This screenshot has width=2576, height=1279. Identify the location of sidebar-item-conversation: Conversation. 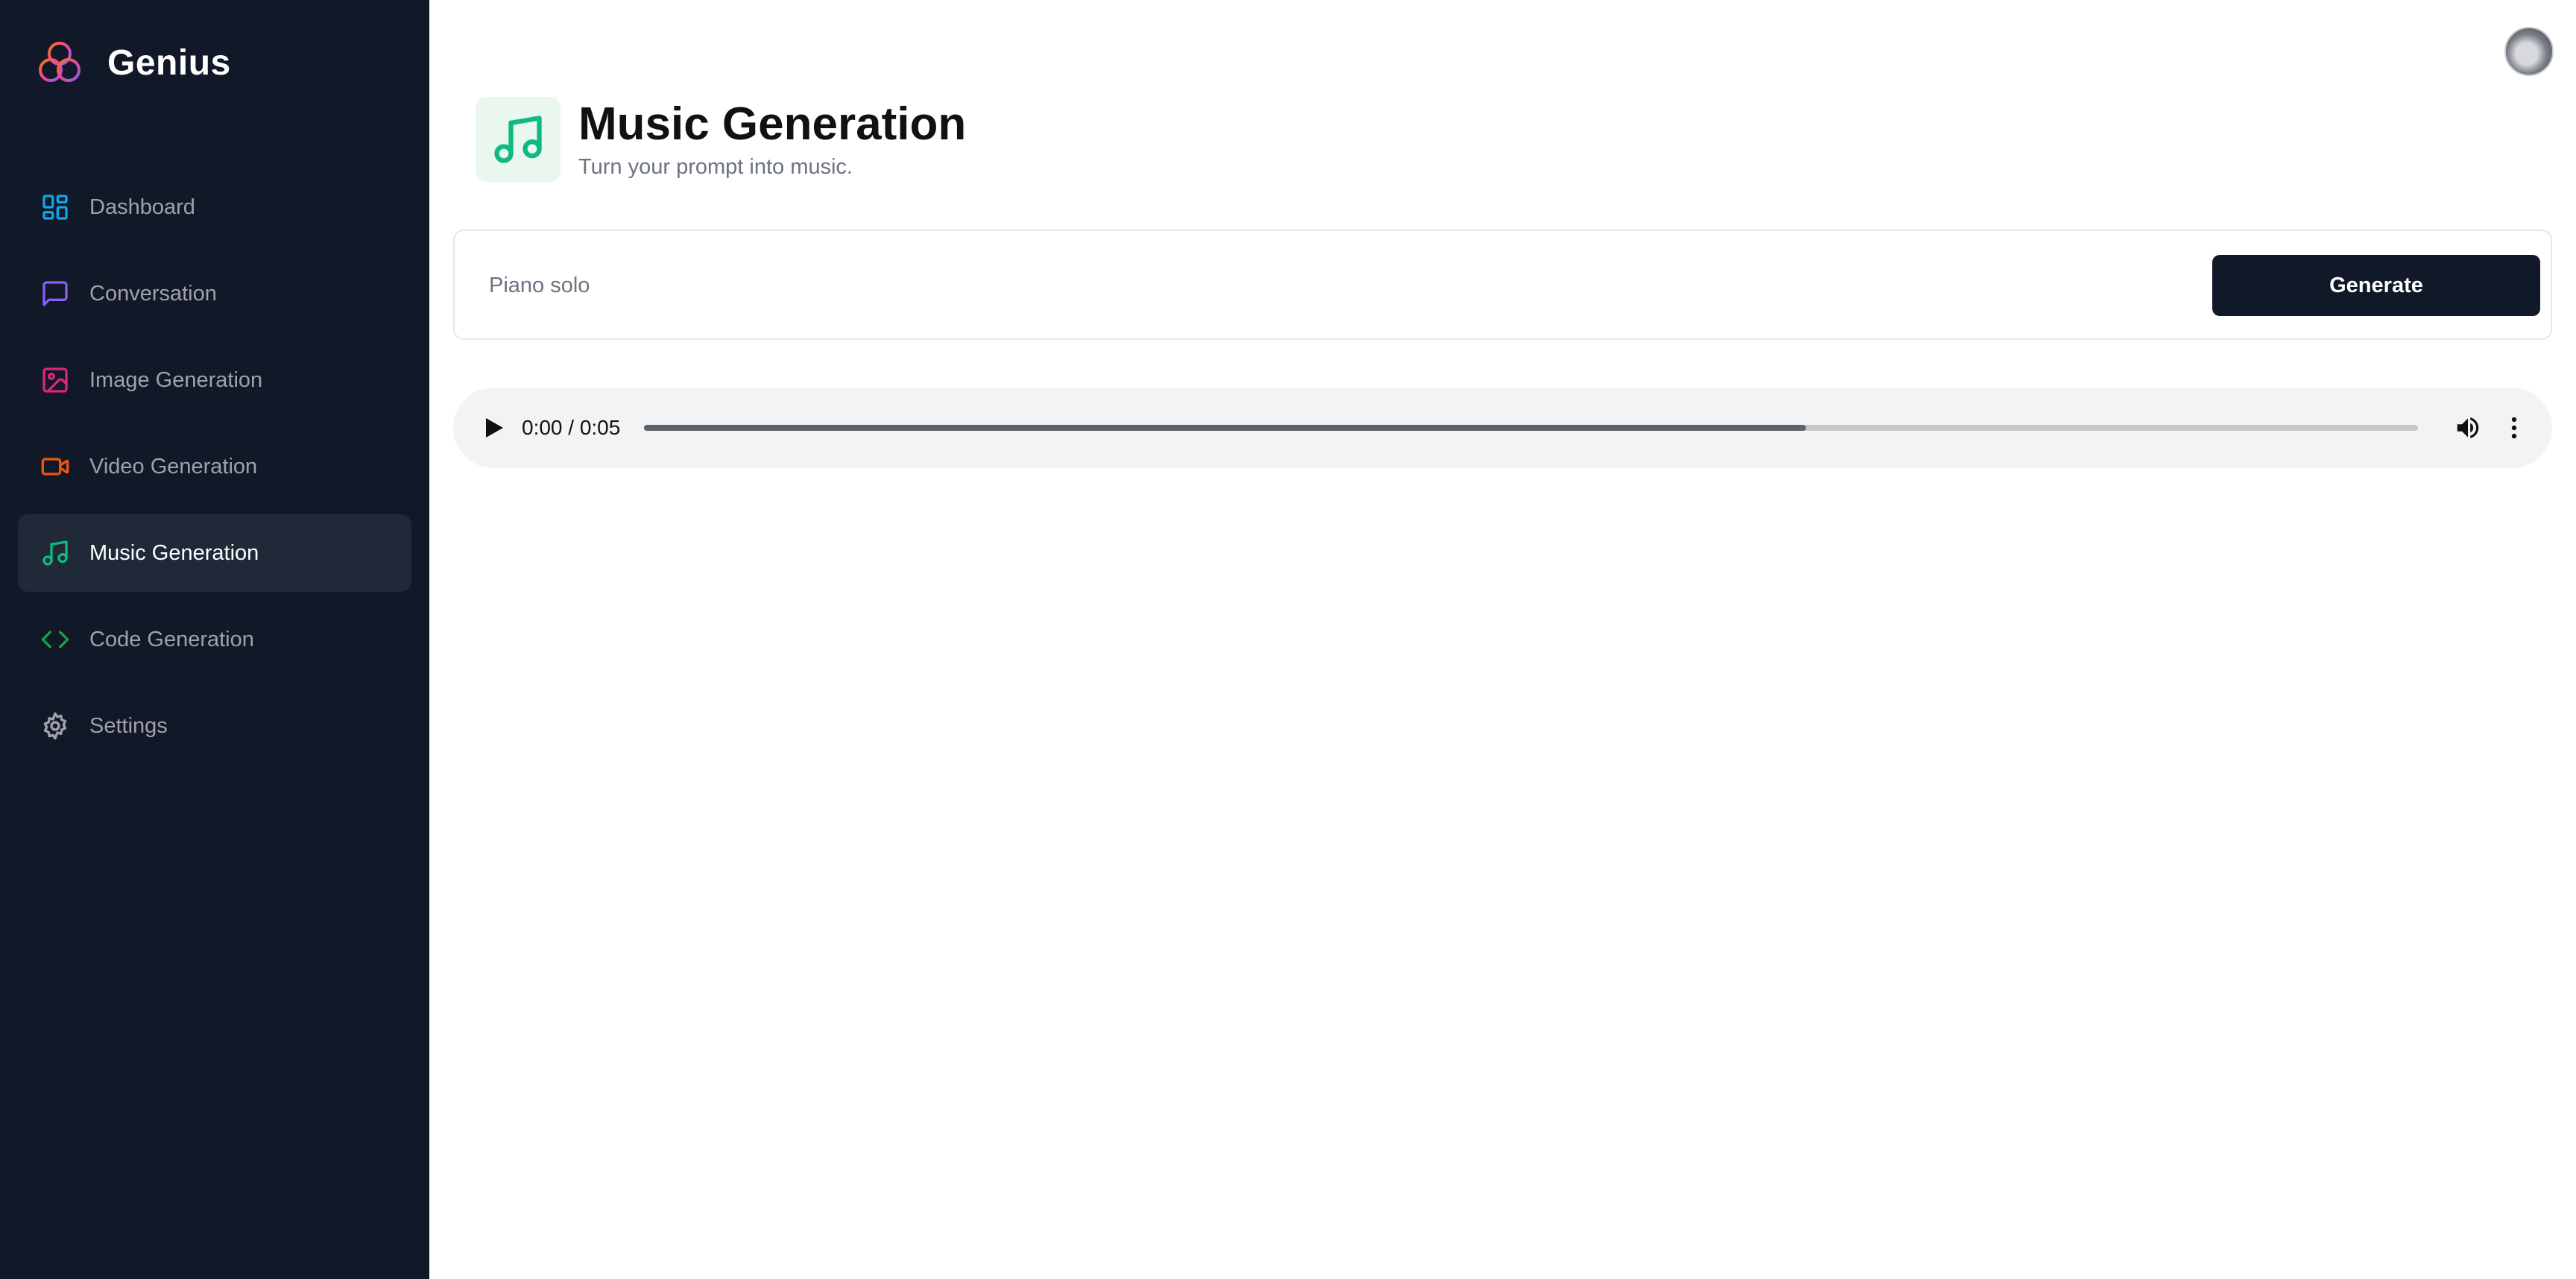
(214, 293).